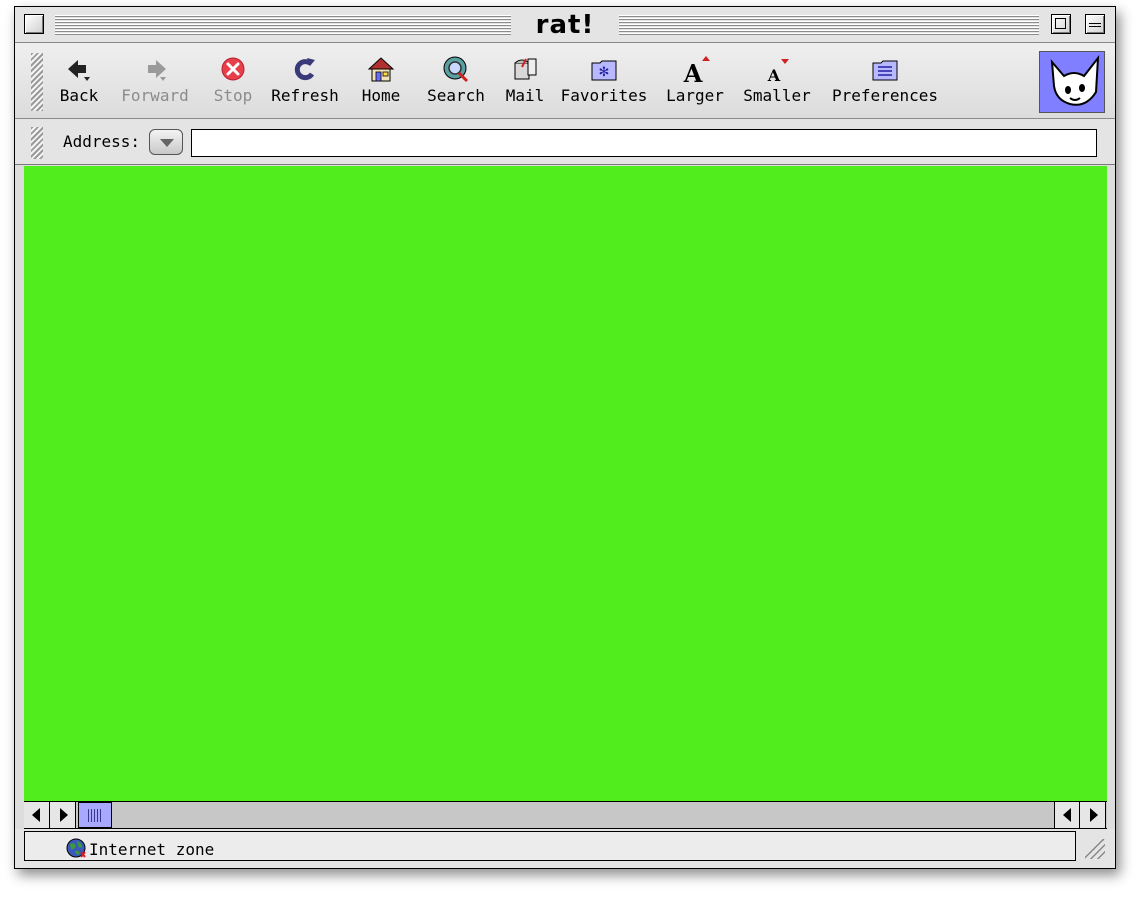  Describe the element at coordinates (885, 84) in the screenshot. I see `preferences-button: Preferences` at that location.